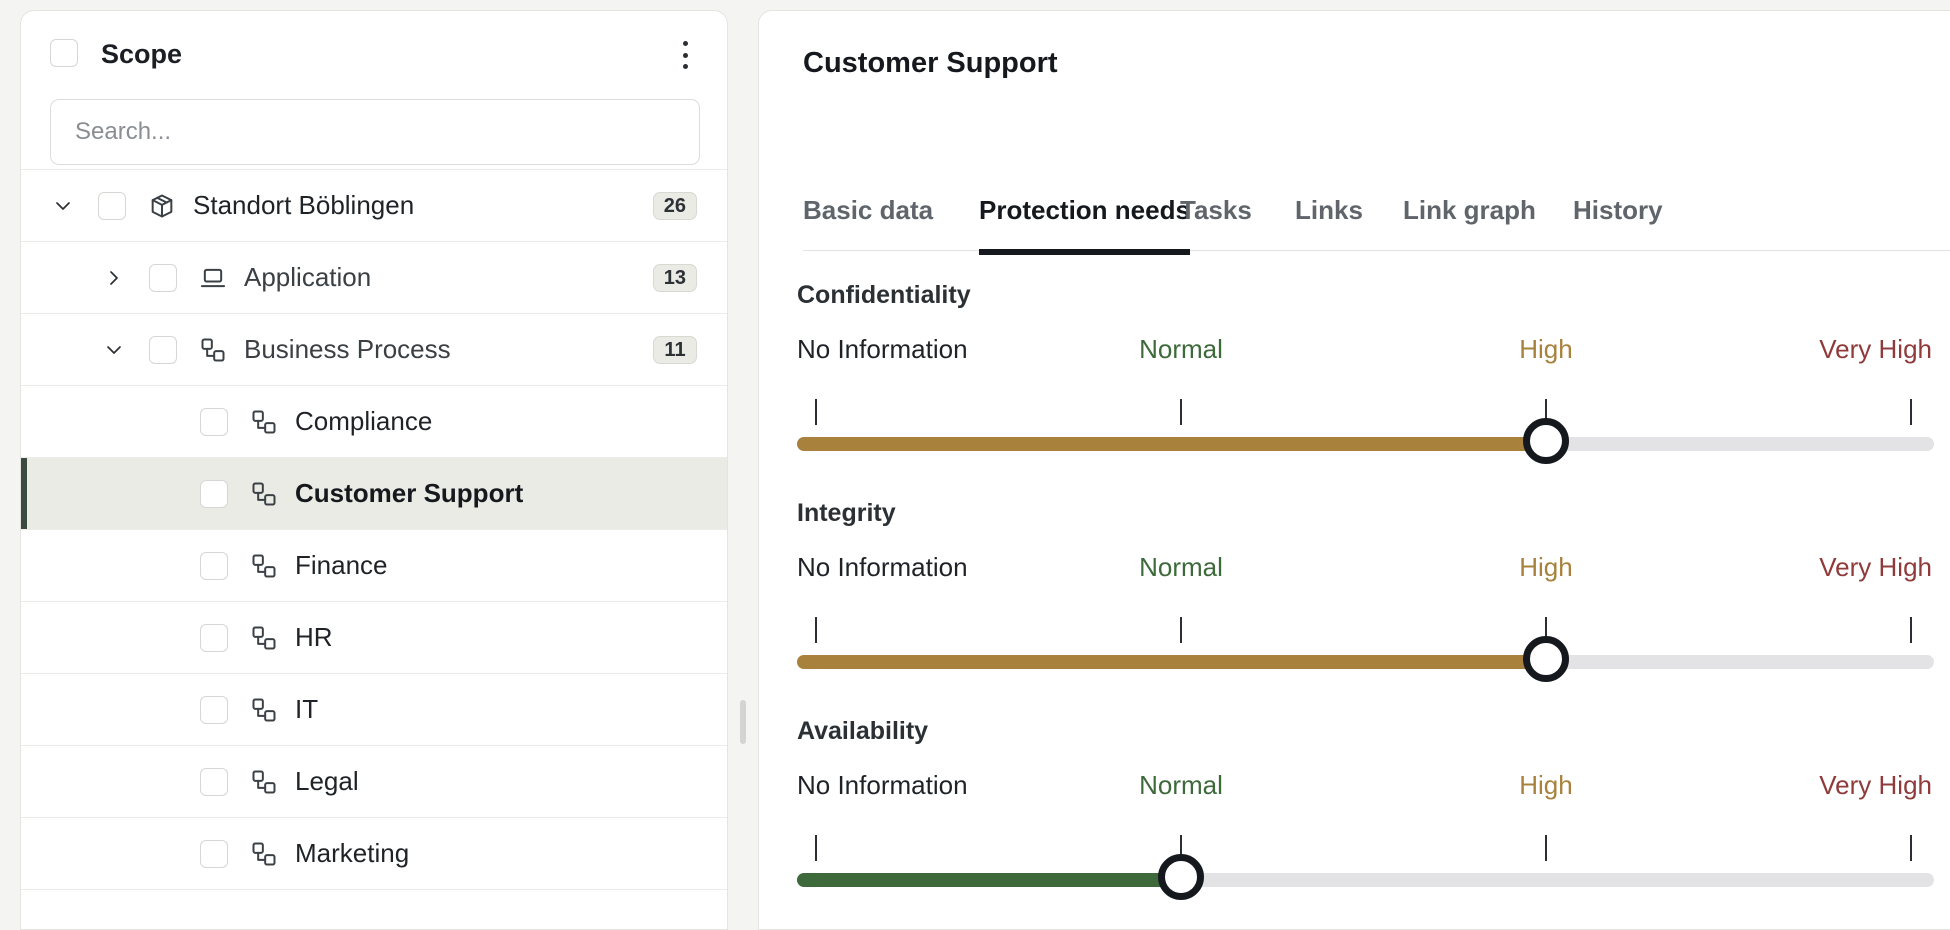 The height and width of the screenshot is (930, 1950). I want to click on count-badge: 13, so click(674, 278).